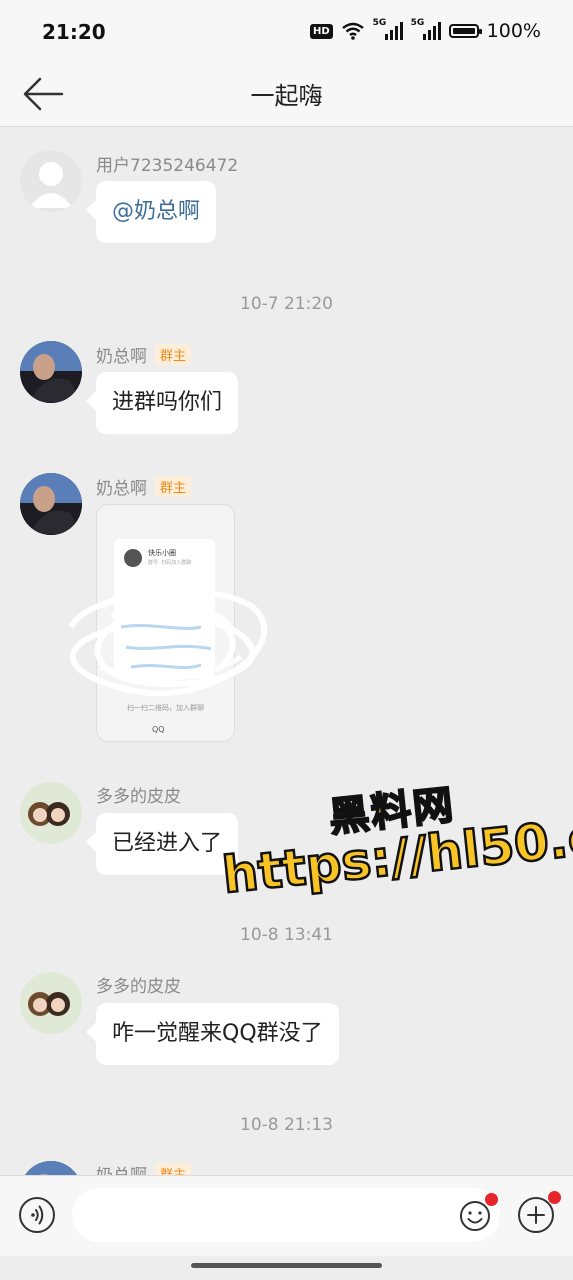 This screenshot has height=1280, width=573. I want to click on scribble-overlay, so click(167, 642).